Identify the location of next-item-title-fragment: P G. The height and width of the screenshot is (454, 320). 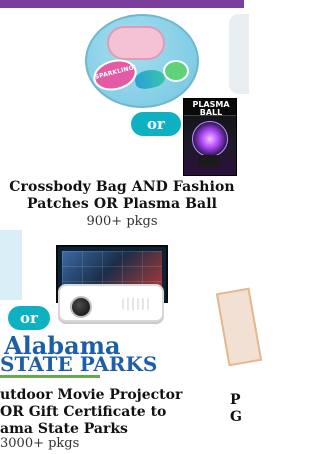
(245, 409).